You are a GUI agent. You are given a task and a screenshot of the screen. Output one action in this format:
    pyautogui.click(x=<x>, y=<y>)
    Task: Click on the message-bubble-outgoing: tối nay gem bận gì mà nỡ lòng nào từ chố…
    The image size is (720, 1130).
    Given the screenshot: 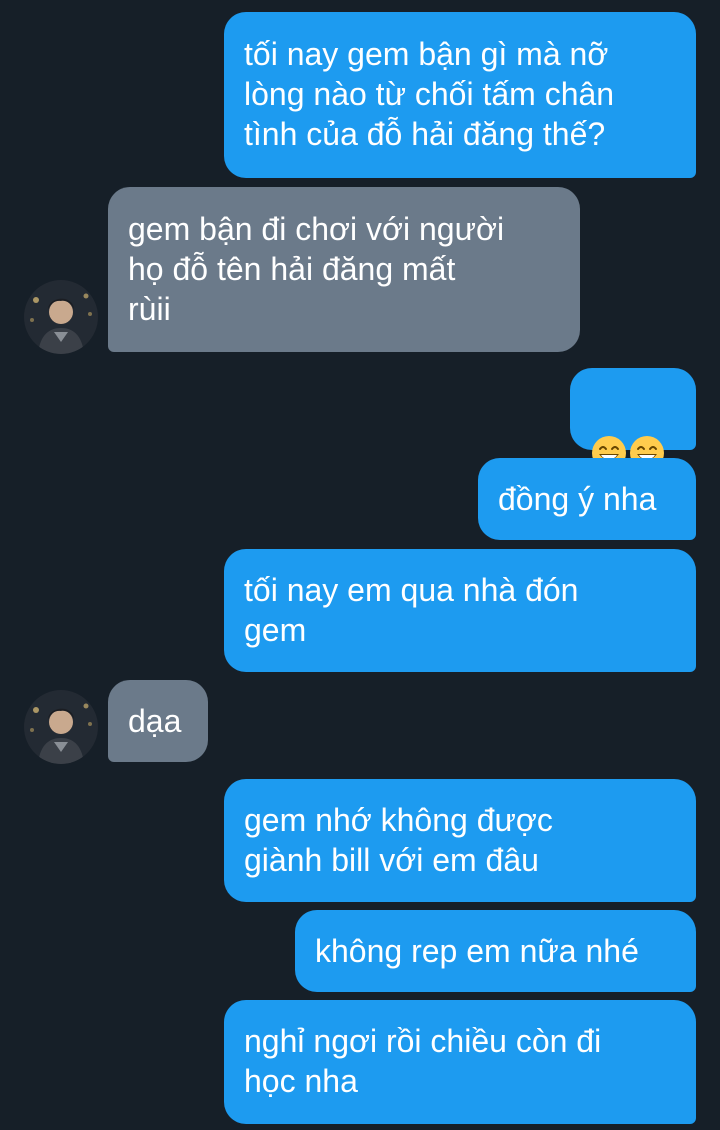 What is the action you would take?
    pyautogui.click(x=460, y=95)
    